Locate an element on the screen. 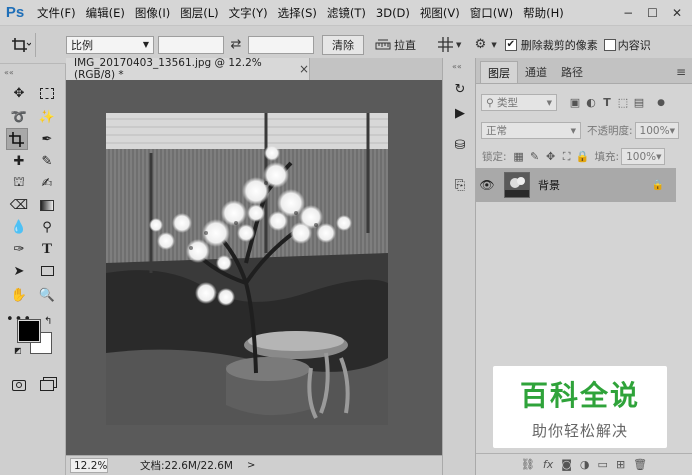  minimize-icon: − is located at coordinates (628, 13).